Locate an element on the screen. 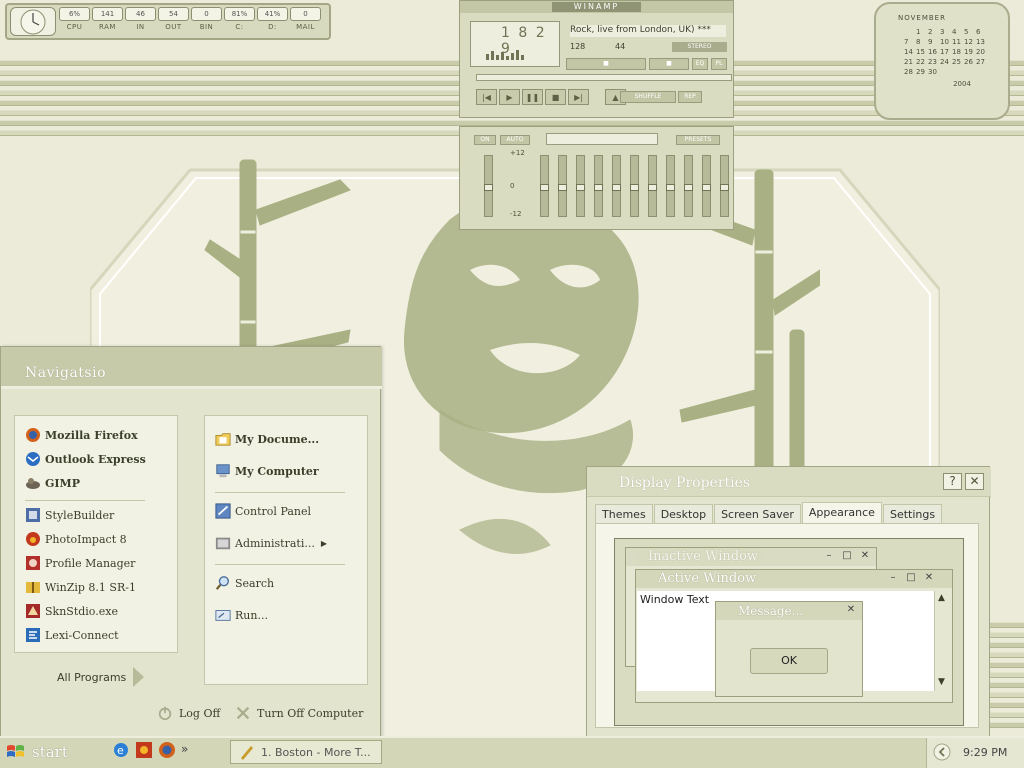 Image resolution: width=1024 pixels, height=768 pixels. menu-item-photoimpact: PhotoImpact 8 is located at coordinates (76, 539).